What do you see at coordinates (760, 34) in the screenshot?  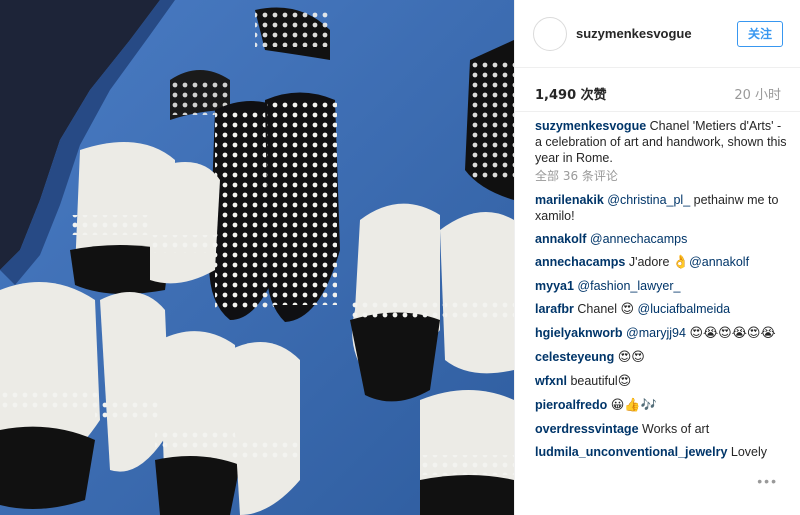 I see `follow-button: 关注` at bounding box center [760, 34].